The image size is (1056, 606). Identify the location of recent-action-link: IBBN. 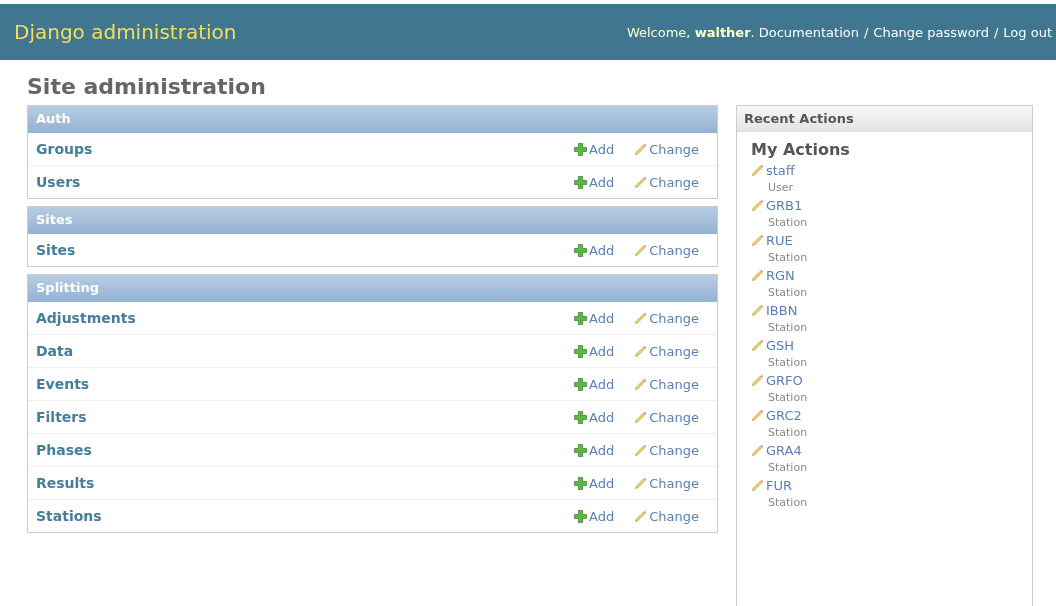
(782, 310).